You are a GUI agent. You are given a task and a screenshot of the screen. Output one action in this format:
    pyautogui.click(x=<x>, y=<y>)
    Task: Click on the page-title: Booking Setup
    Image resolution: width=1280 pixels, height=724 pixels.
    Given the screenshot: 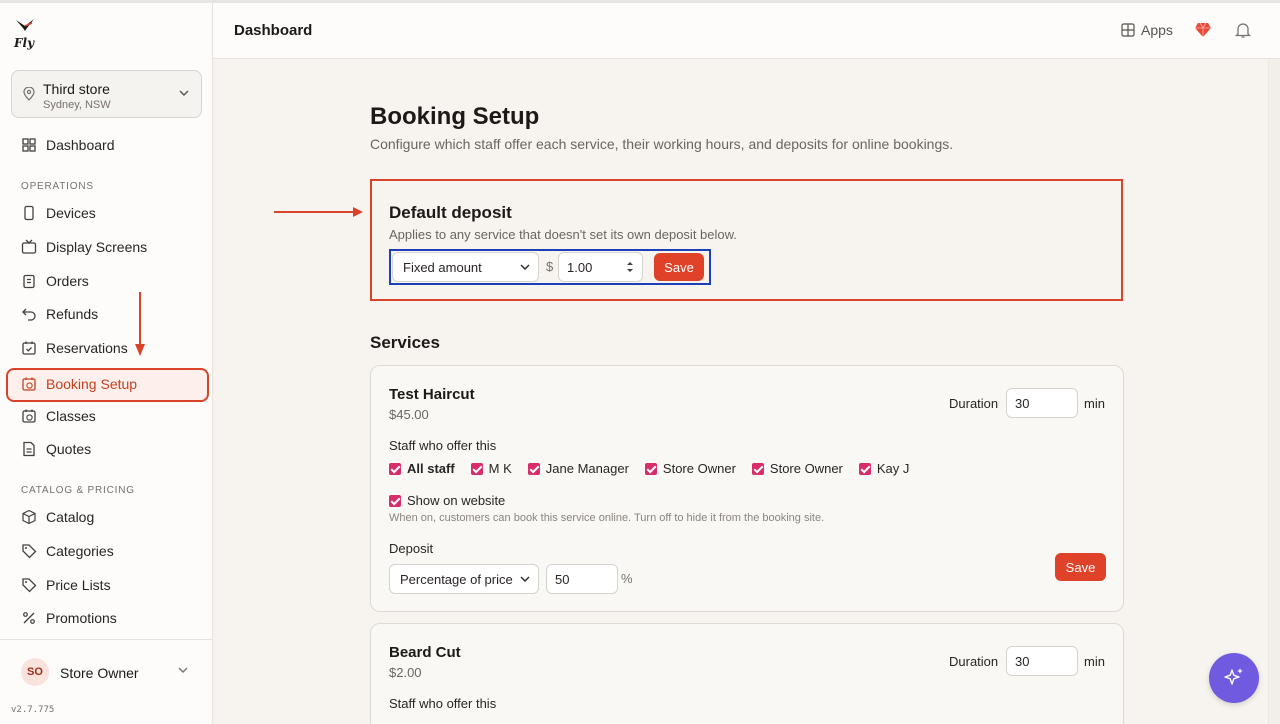 What is the action you would take?
    pyautogui.click(x=455, y=116)
    